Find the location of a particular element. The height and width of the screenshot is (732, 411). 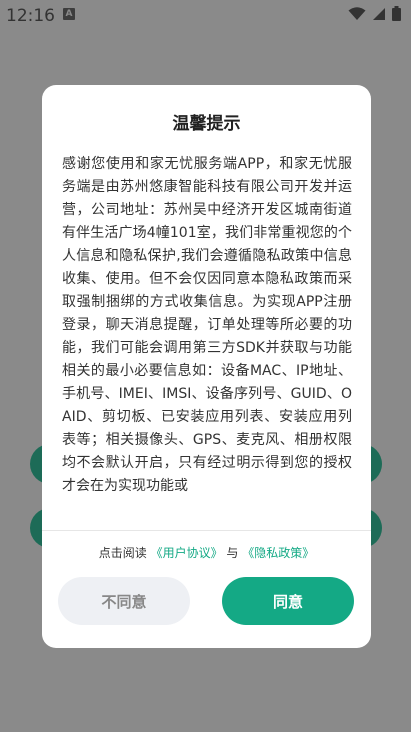

disagree-button: 不同意 is located at coordinates (124, 601).